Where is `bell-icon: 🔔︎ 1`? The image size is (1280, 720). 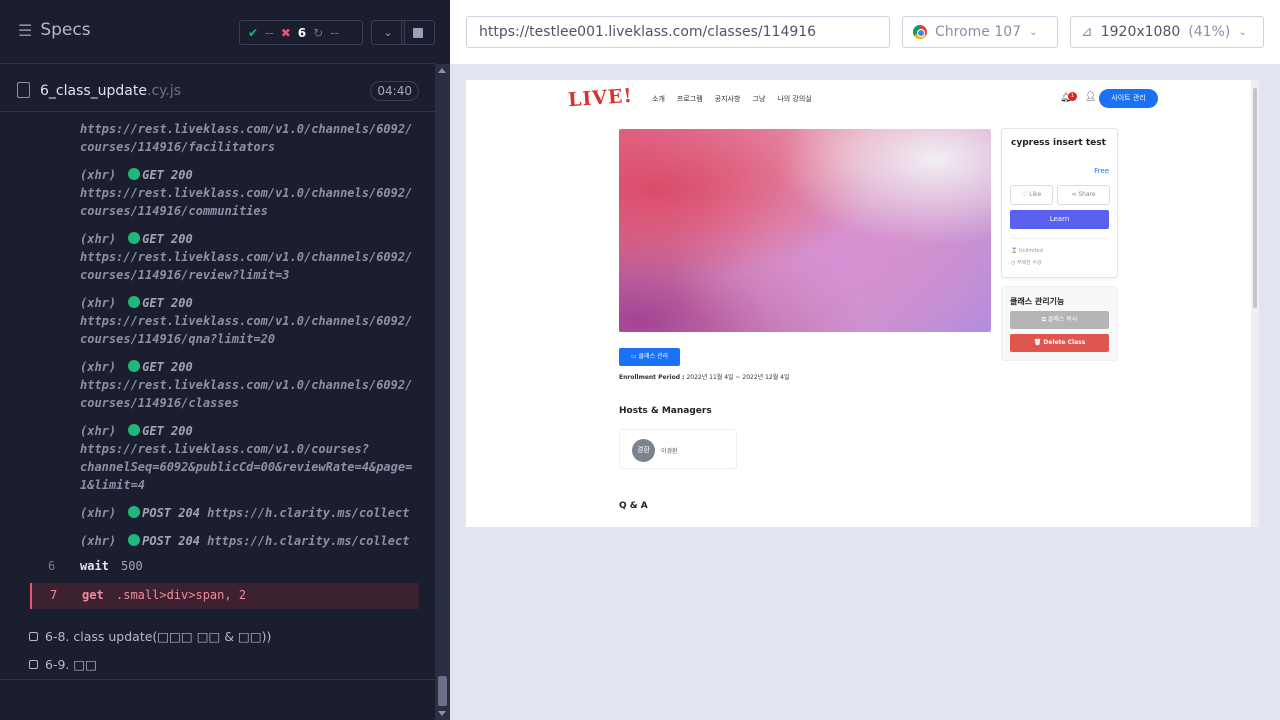 bell-icon: 🔔︎ 1 is located at coordinates (1068, 97).